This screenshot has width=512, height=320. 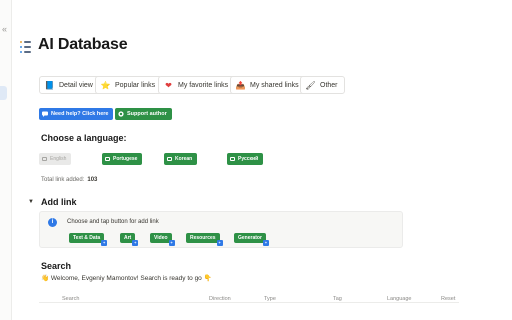 What do you see at coordinates (25, 47) in the screenshot?
I see `list-icon` at bounding box center [25, 47].